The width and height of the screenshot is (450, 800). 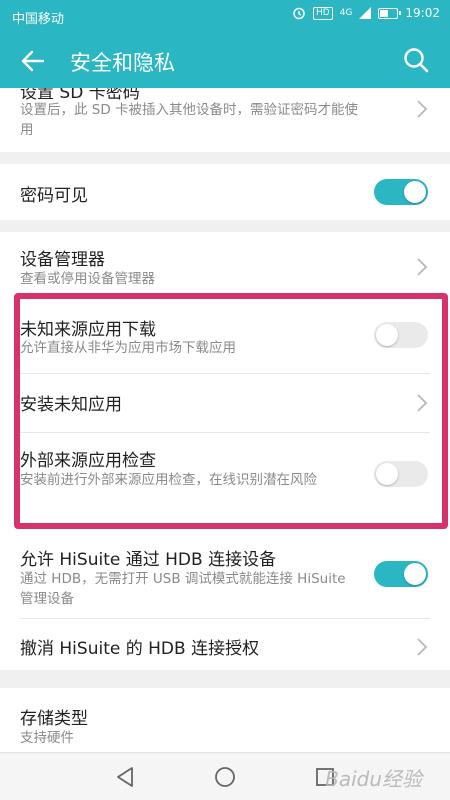 What do you see at coordinates (122, 63) in the screenshot?
I see `page-title: 安全和隐私` at bounding box center [122, 63].